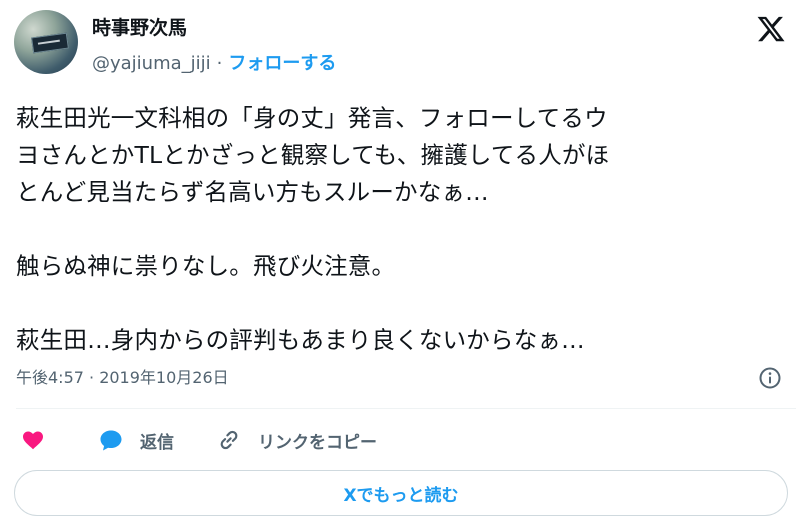  What do you see at coordinates (401, 493) in the screenshot?
I see `read-more-button: Xでもっと読む` at bounding box center [401, 493].